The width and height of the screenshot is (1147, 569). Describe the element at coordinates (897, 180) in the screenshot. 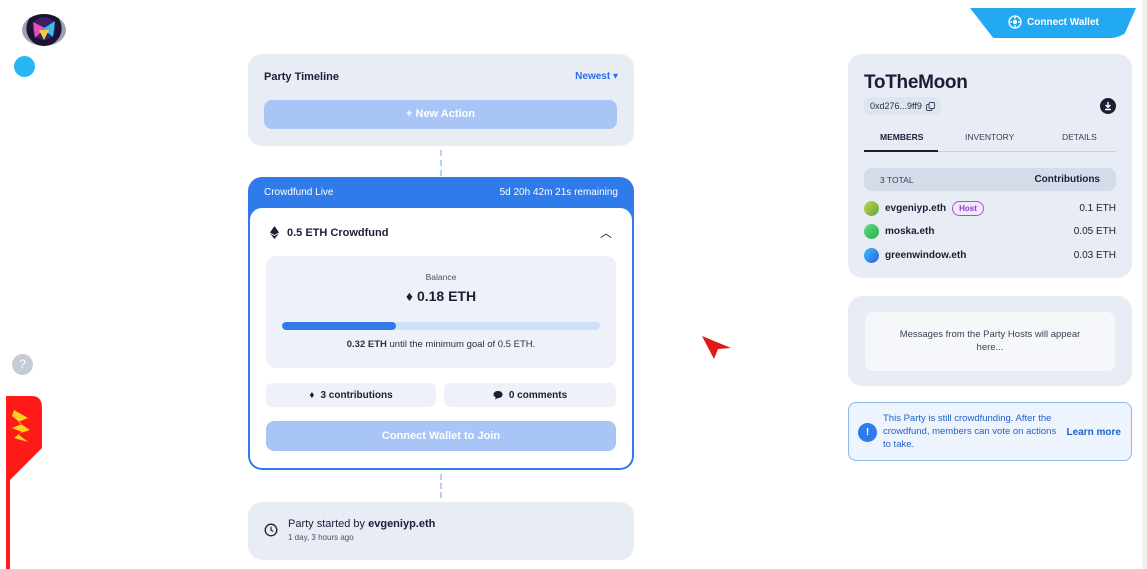

I see `members-total: 3 TOTAL` at that location.